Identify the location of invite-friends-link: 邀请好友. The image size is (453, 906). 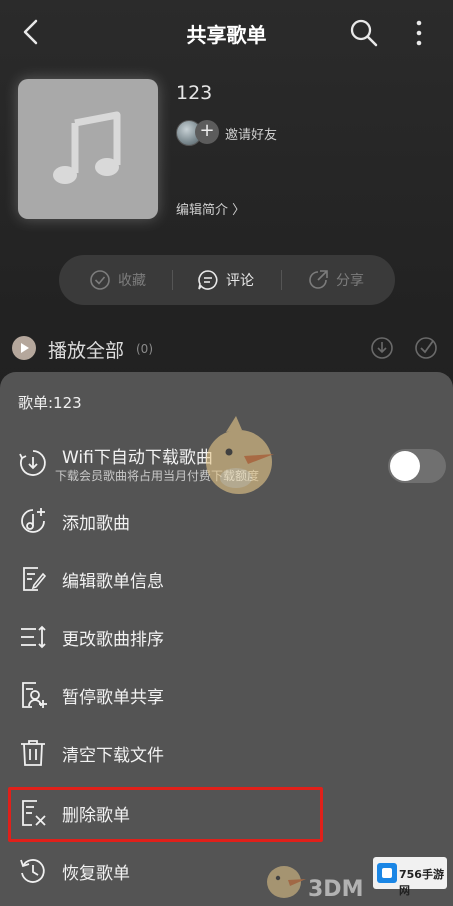
(251, 133).